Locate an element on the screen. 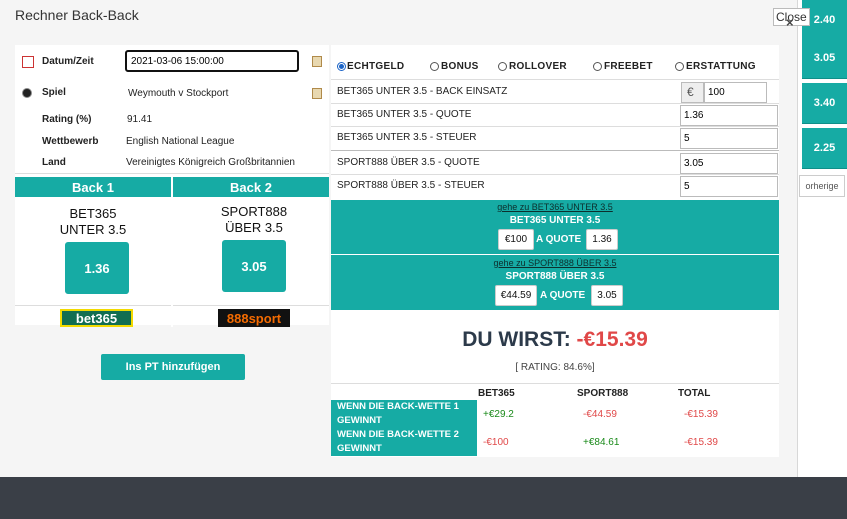 Image resolution: width=847 pixels, height=519 pixels. country-label: Land is located at coordinates (54, 162).